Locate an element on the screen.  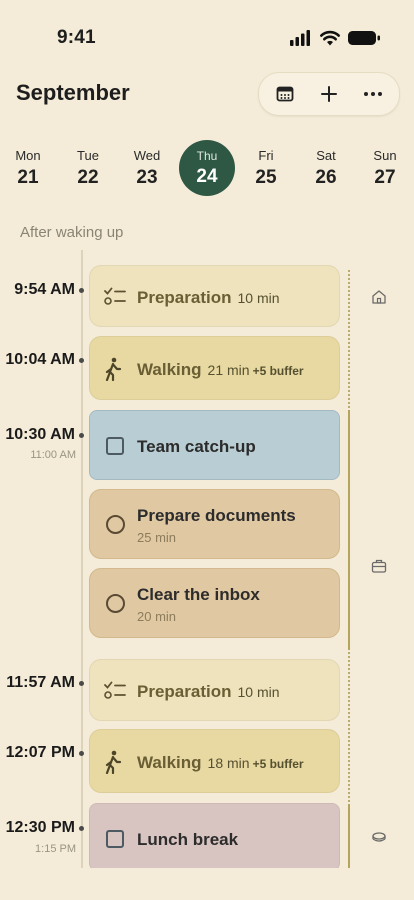
section-label: After waking up is located at coordinates (72, 232).